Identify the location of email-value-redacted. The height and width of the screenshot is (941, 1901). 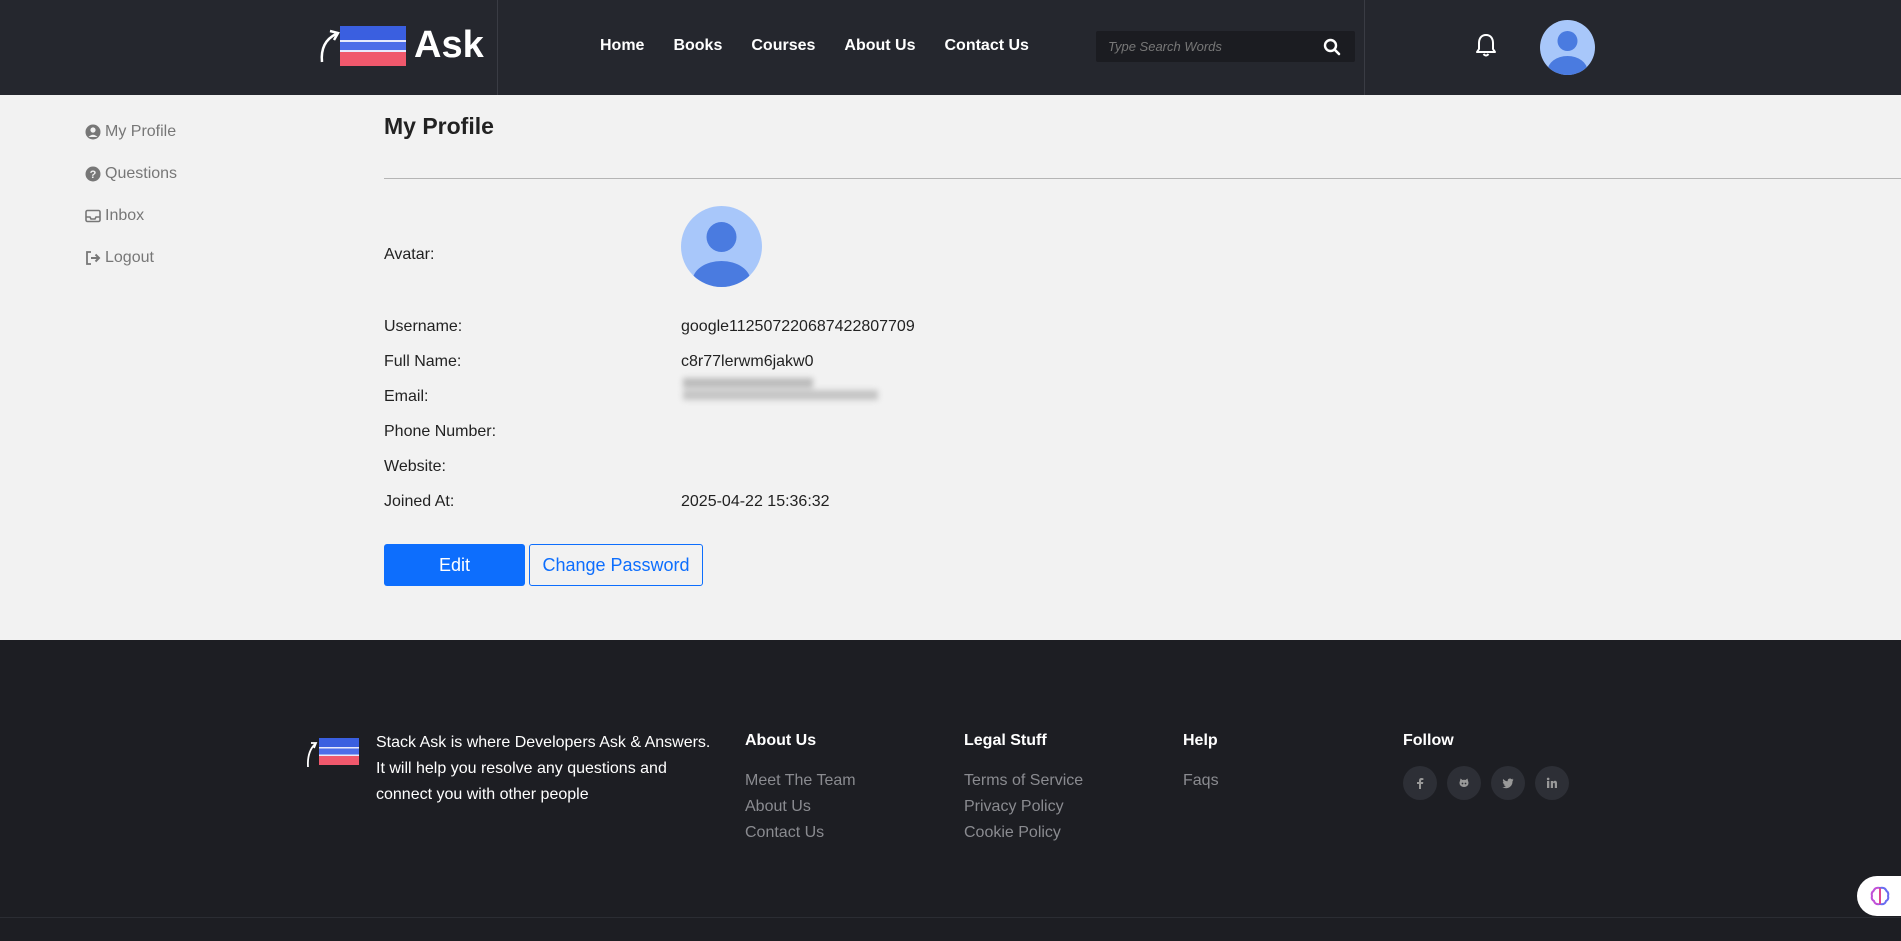
(780, 389).